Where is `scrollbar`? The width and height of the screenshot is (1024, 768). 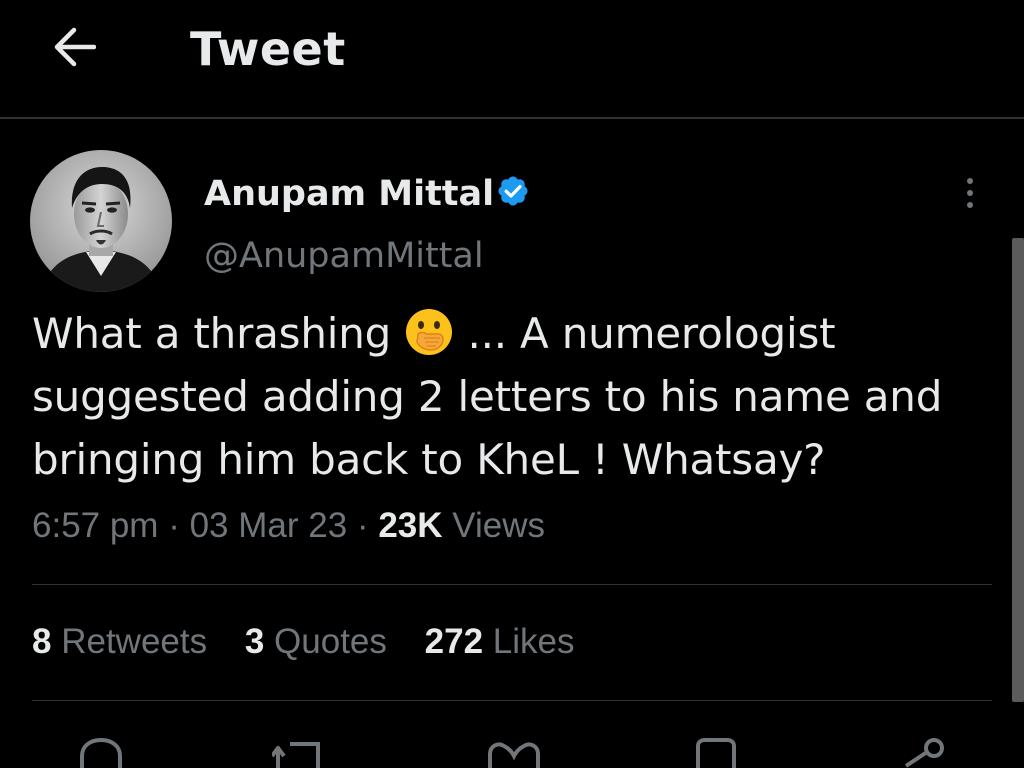
scrollbar is located at coordinates (1018, 470).